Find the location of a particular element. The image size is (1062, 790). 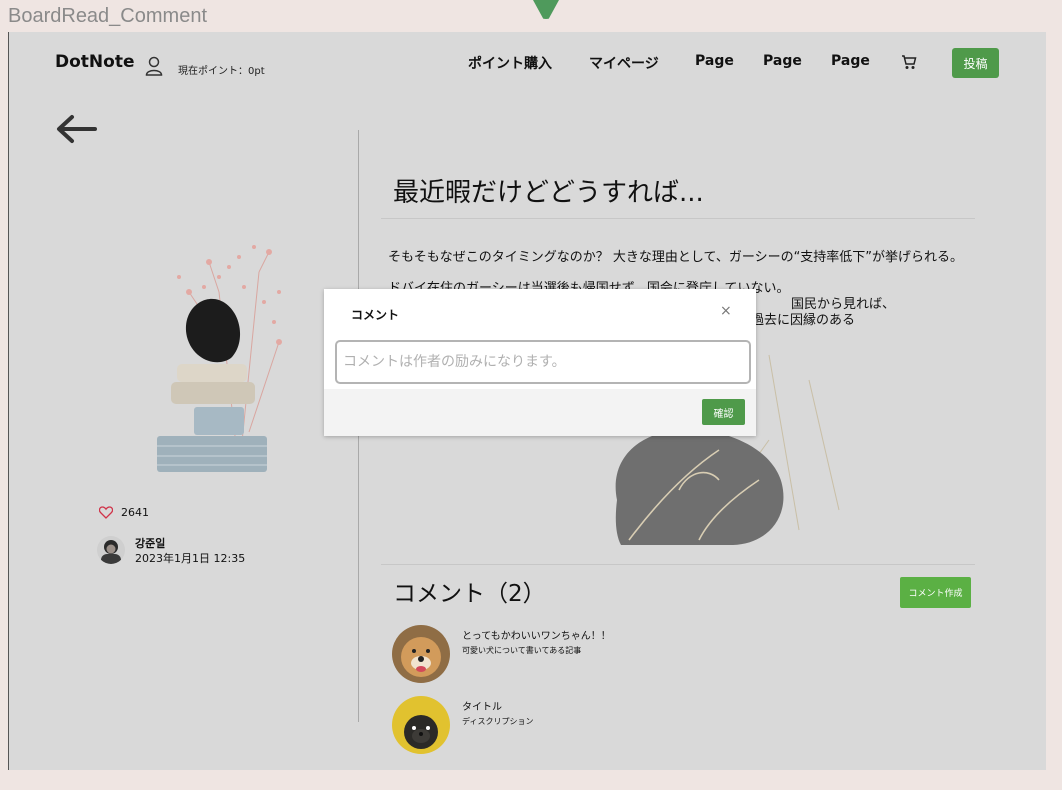

author-name: 강준일 is located at coordinates (150, 543).